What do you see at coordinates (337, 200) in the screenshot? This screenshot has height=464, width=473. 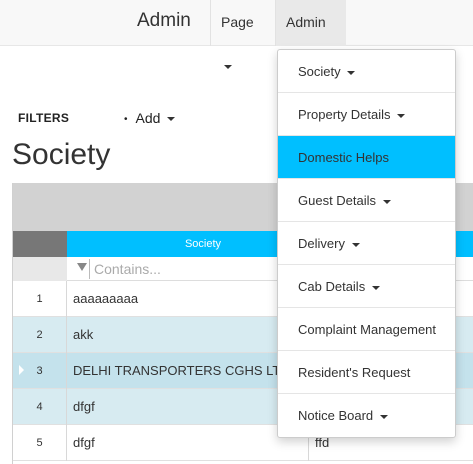 I see `menu-item-label: Guest Details` at bounding box center [337, 200].